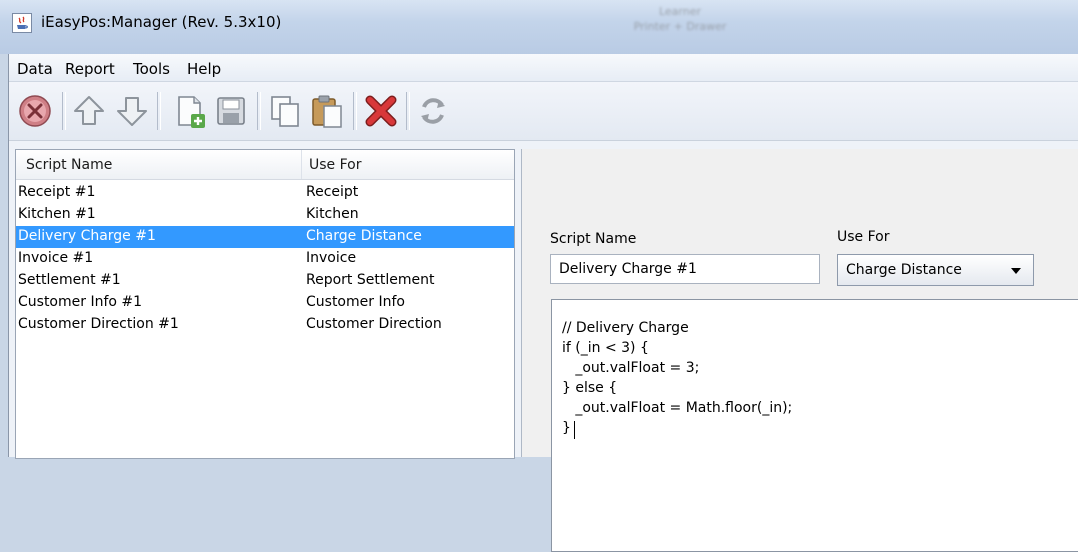 The height and width of the screenshot is (552, 1078). I want to click on delete-icon, so click(381, 111).